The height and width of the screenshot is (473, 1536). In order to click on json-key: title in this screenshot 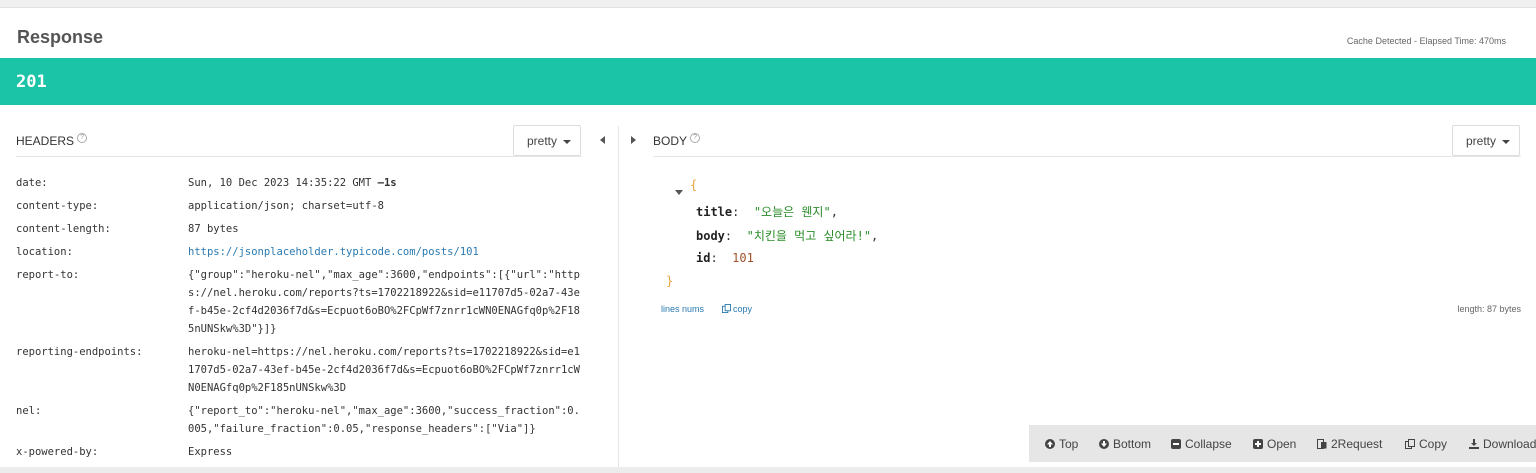, I will do `click(714, 212)`.